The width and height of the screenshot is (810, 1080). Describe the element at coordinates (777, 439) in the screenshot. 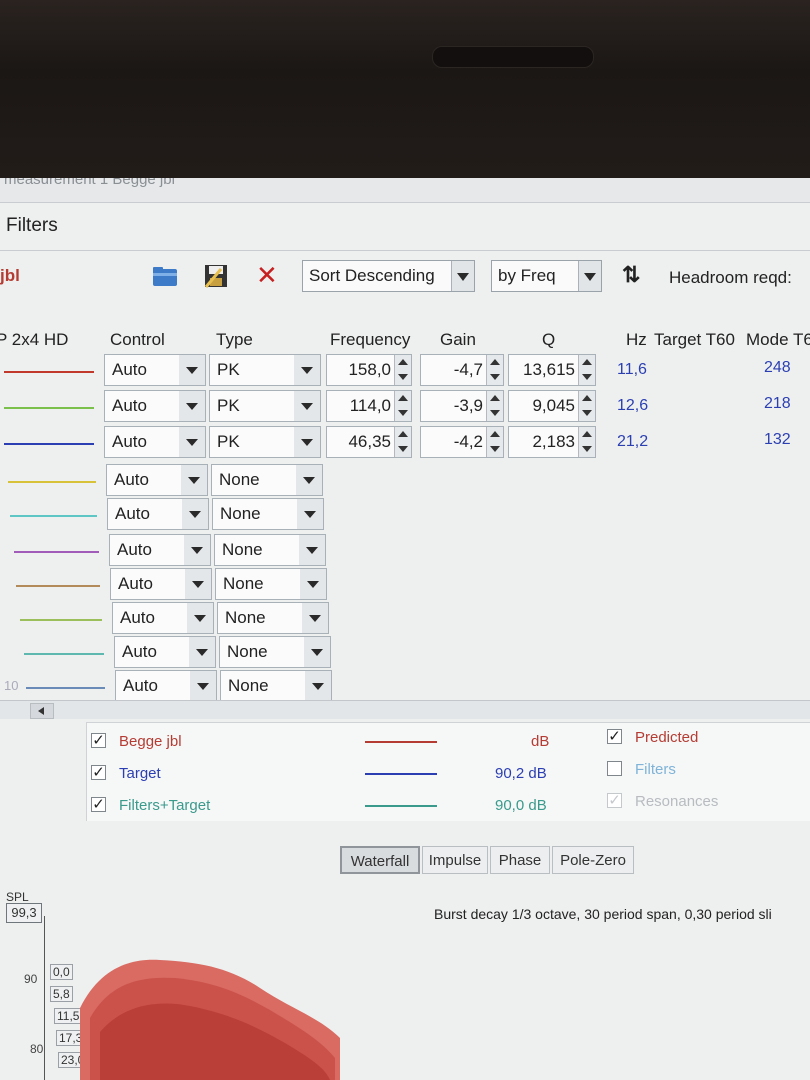

I see `mode-value: 132` at that location.